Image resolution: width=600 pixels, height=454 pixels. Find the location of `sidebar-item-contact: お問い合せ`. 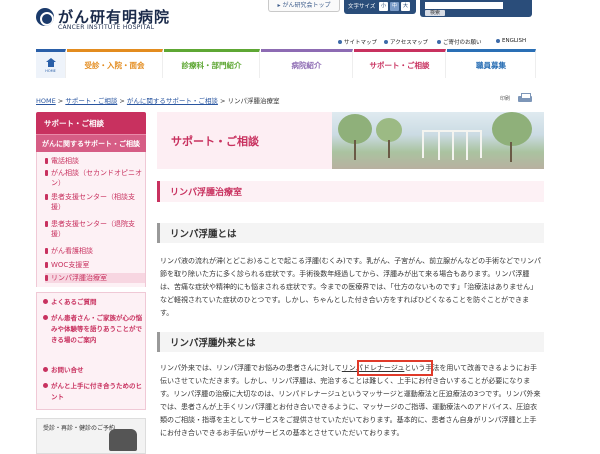

sidebar-item-contact: お問い合せ is located at coordinates (63, 370).